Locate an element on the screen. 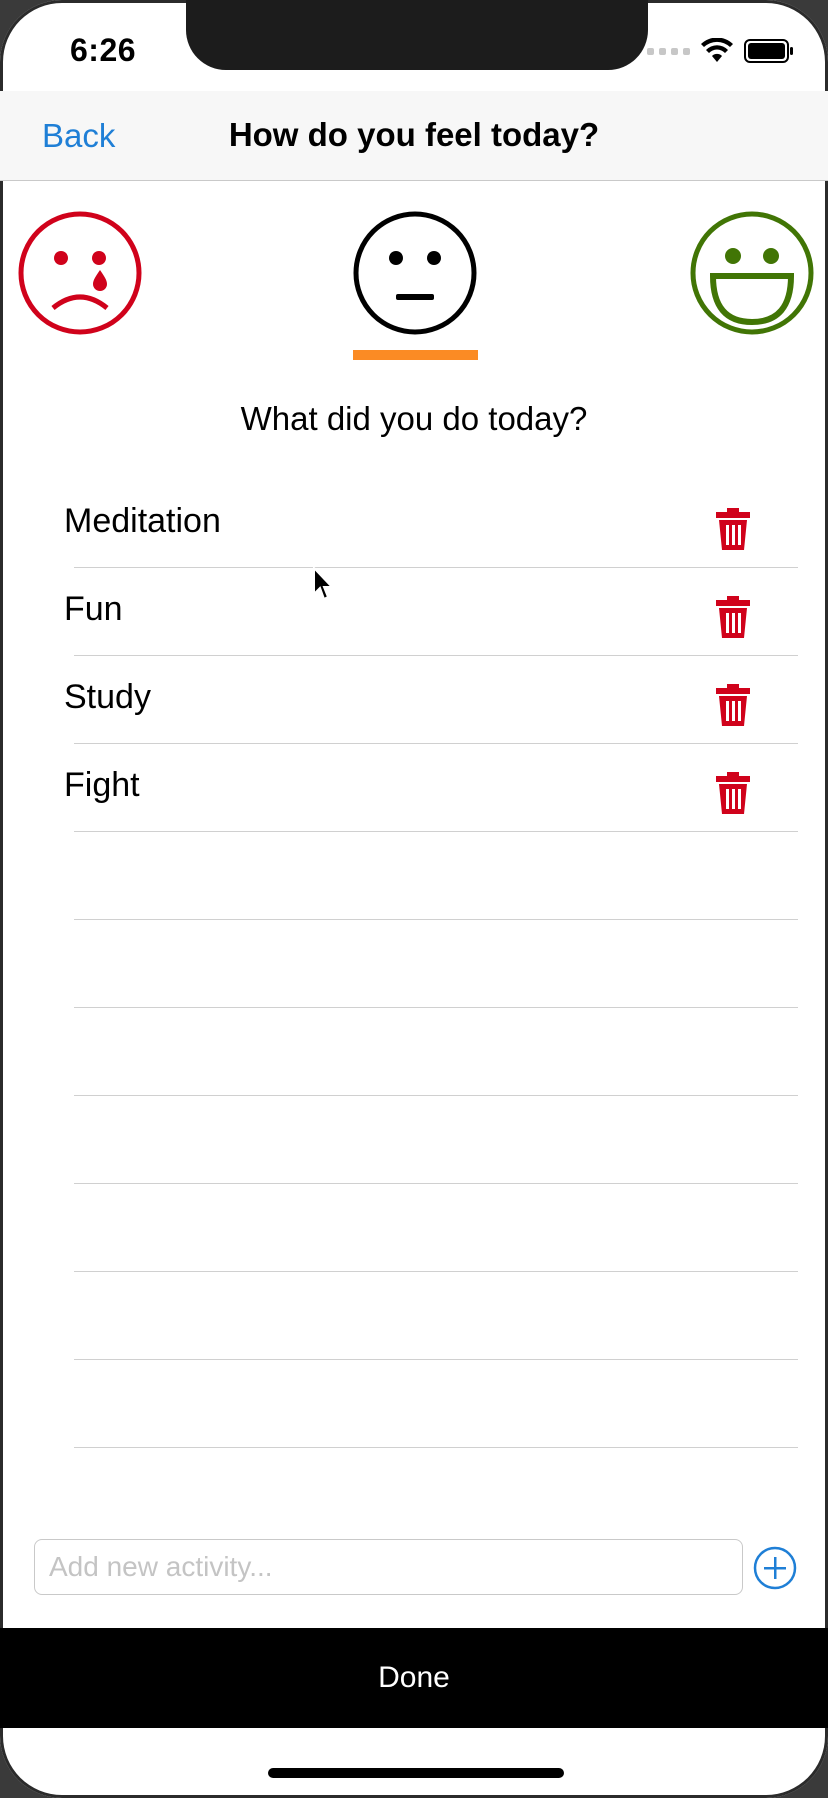  page-title: How do you feel today? is located at coordinates (414, 134).